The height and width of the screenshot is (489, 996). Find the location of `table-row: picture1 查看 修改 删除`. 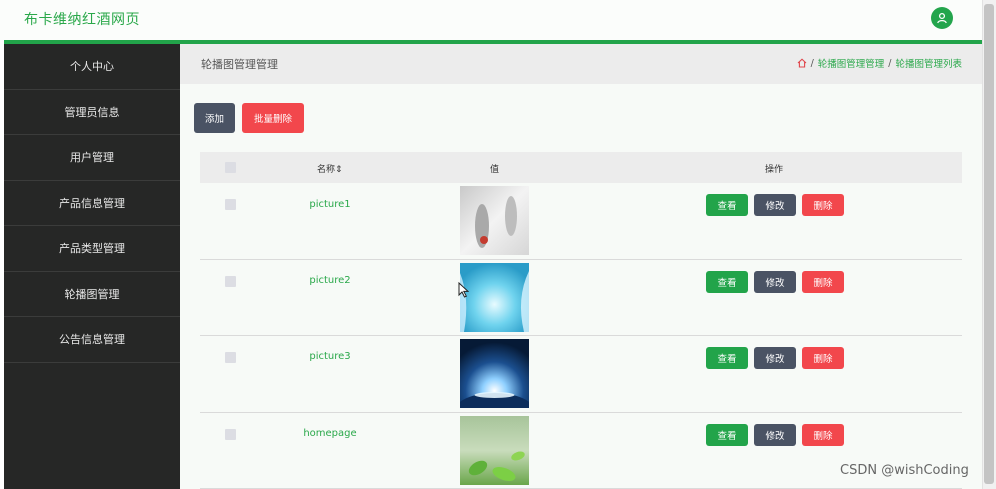

table-row: picture1 查看 修改 删除 is located at coordinates (581, 221).